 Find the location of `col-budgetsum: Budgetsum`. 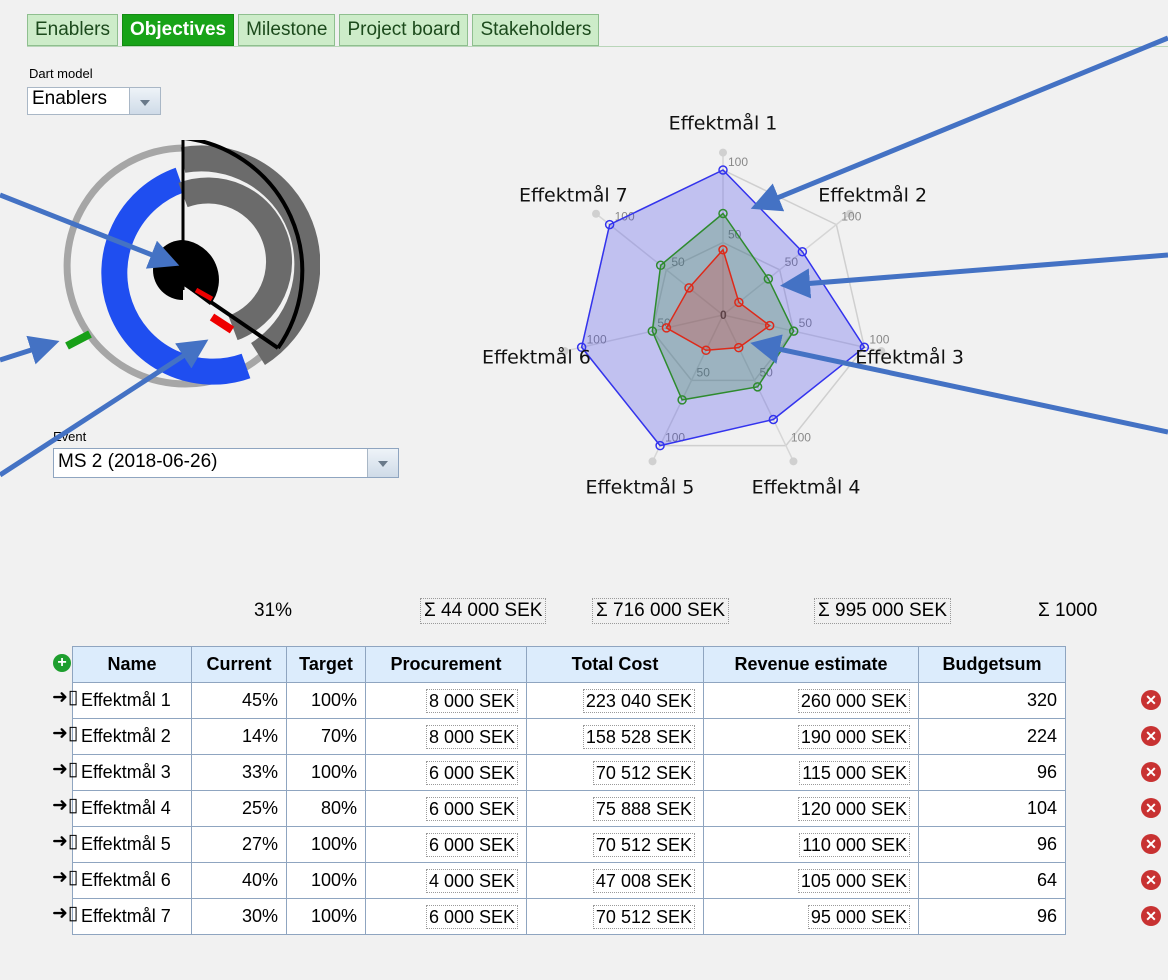

col-budgetsum: Budgetsum is located at coordinates (992, 664).